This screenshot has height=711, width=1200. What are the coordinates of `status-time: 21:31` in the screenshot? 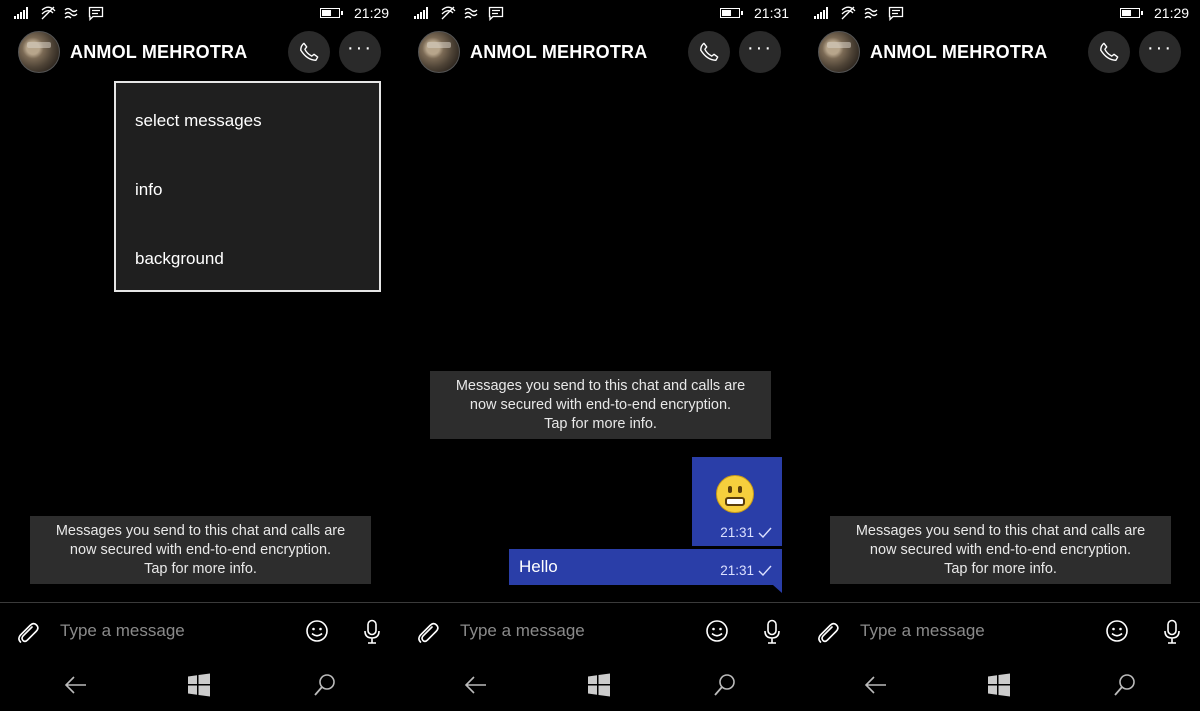 It's located at (772, 13).